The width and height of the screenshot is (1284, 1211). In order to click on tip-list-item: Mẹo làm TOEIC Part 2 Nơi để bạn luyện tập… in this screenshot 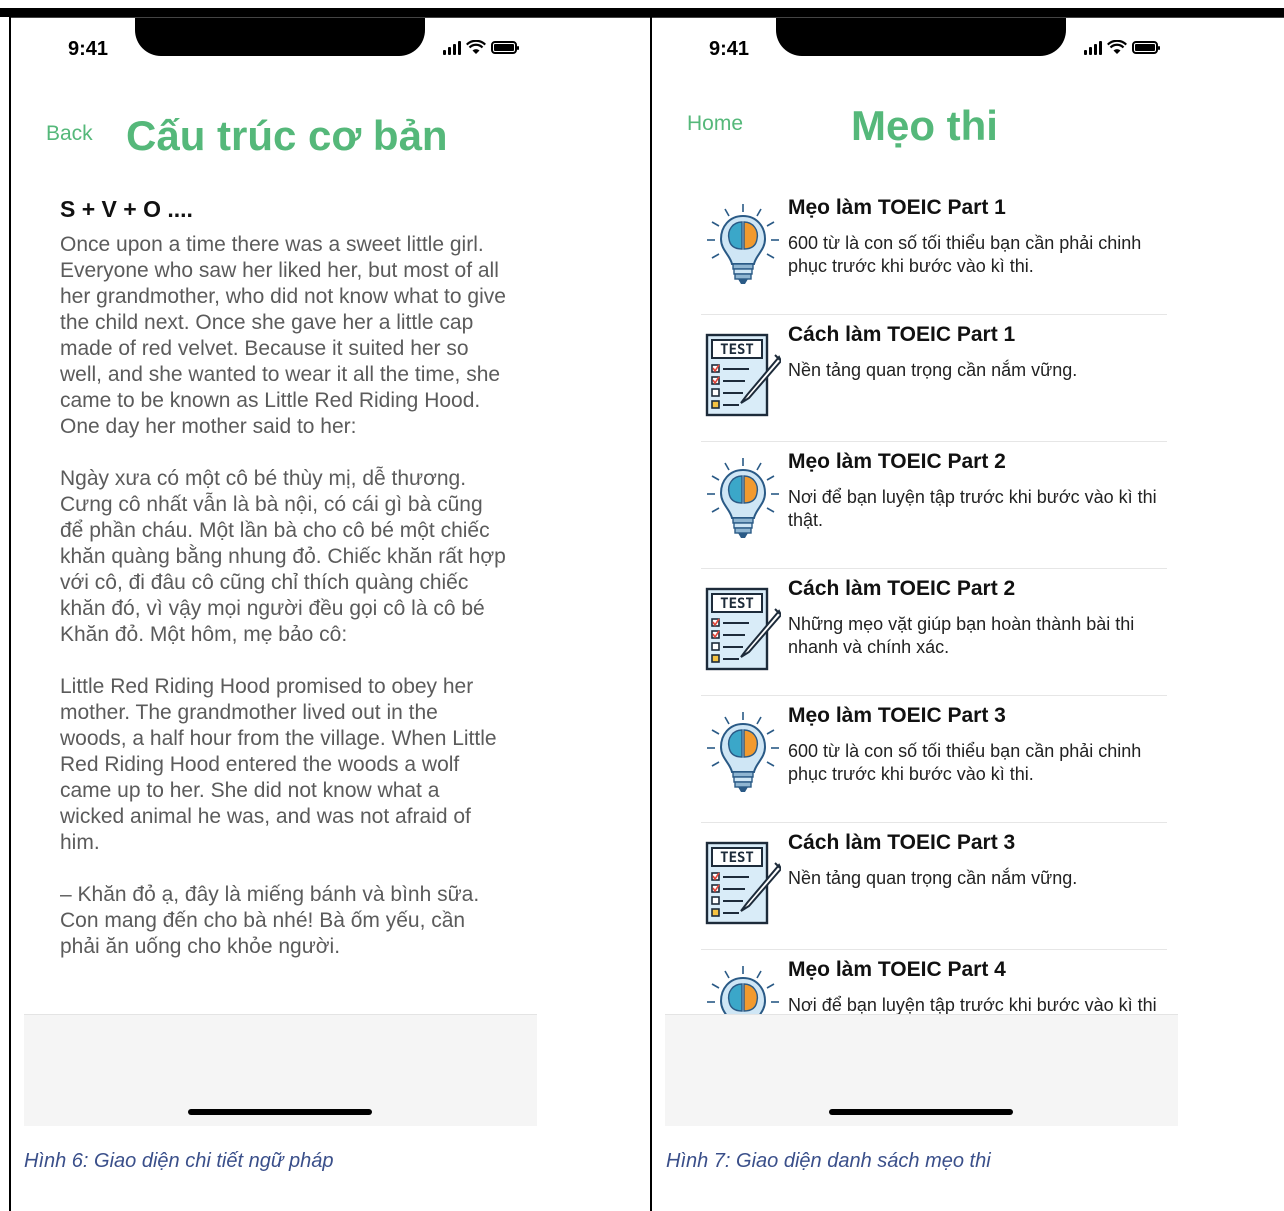, I will do `click(934, 505)`.